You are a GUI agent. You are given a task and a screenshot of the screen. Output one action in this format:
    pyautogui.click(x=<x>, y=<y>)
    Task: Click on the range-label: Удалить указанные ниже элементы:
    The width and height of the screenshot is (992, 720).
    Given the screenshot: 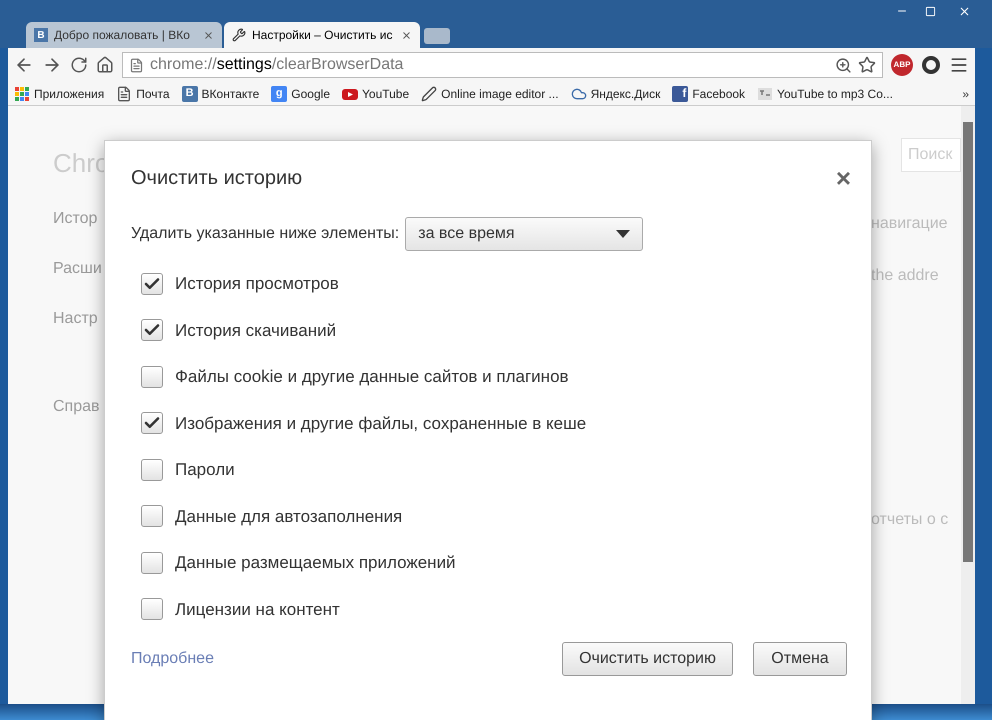 What is the action you would take?
    pyautogui.click(x=265, y=234)
    